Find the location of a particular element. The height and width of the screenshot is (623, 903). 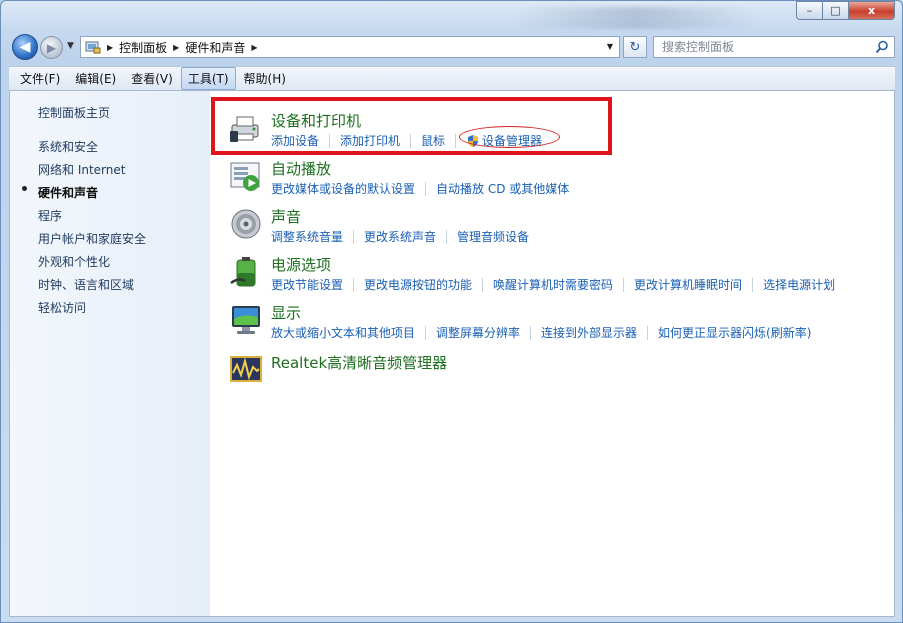

sidebar-item-network: 网络和 Internet is located at coordinates (81, 169).